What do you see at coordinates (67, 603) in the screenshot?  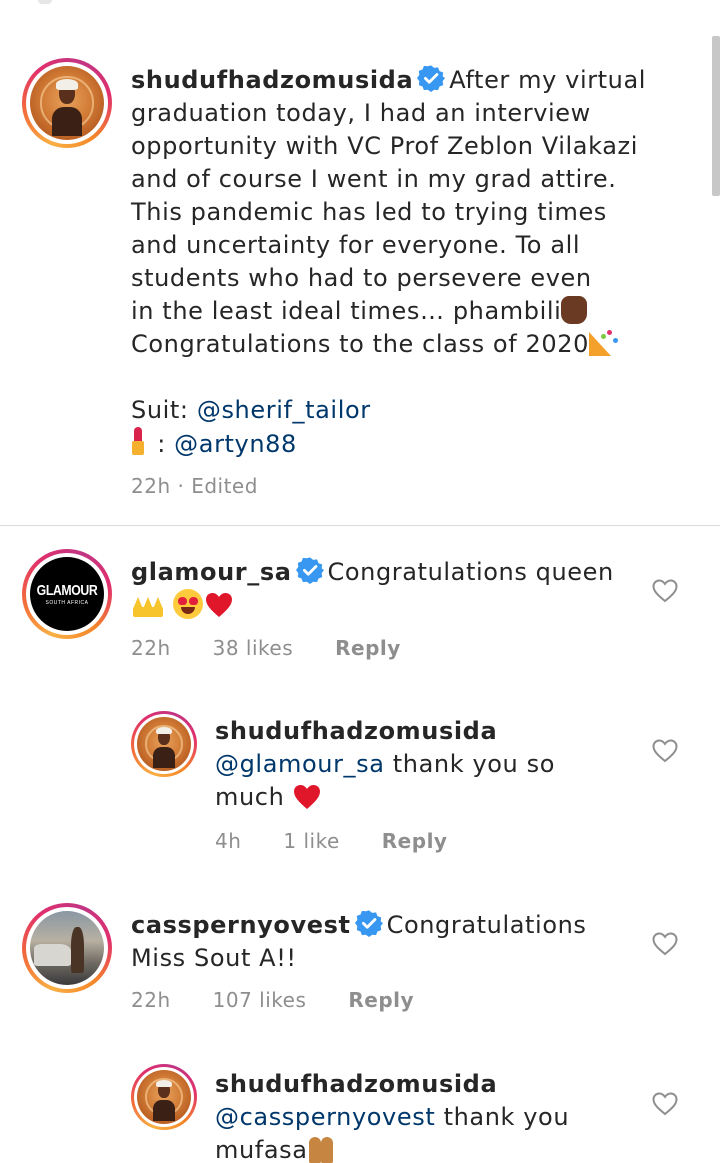 I see `glamour-logo-subtext: SOUTH AFRICA` at bounding box center [67, 603].